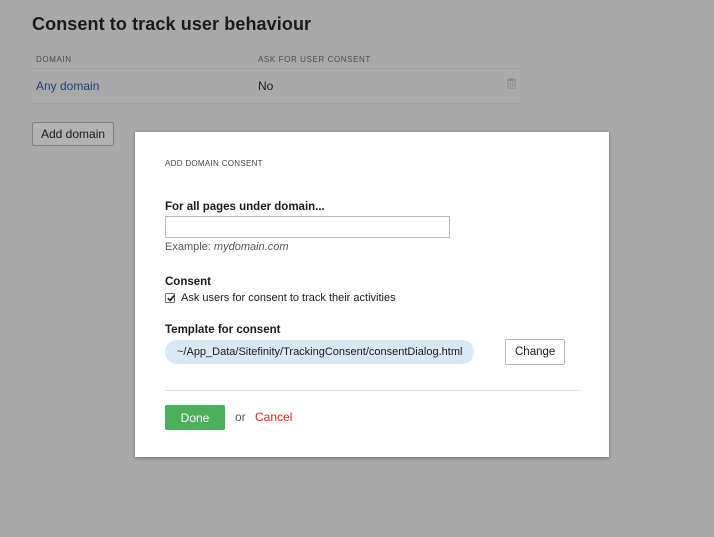 This screenshot has height=537, width=714. I want to click on table-header: DOMAIN ASK FOR USER CONSENT, so click(276, 59).